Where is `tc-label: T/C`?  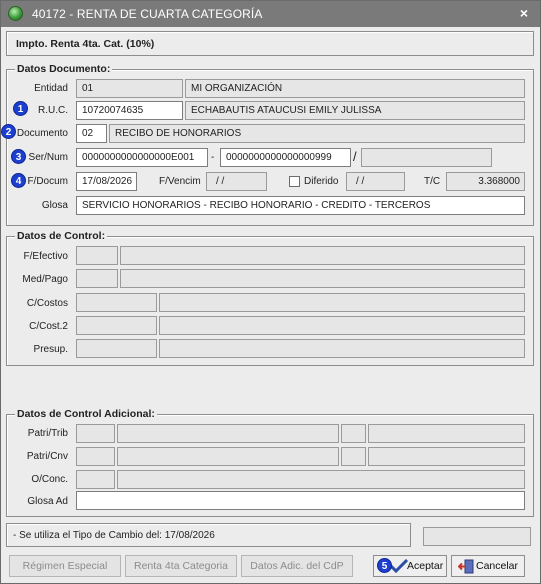 tc-label: T/C is located at coordinates (432, 181).